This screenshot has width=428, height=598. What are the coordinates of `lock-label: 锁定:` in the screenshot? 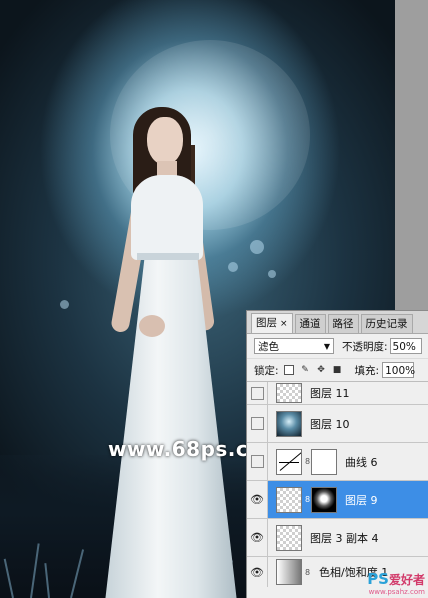 It's located at (266, 370).